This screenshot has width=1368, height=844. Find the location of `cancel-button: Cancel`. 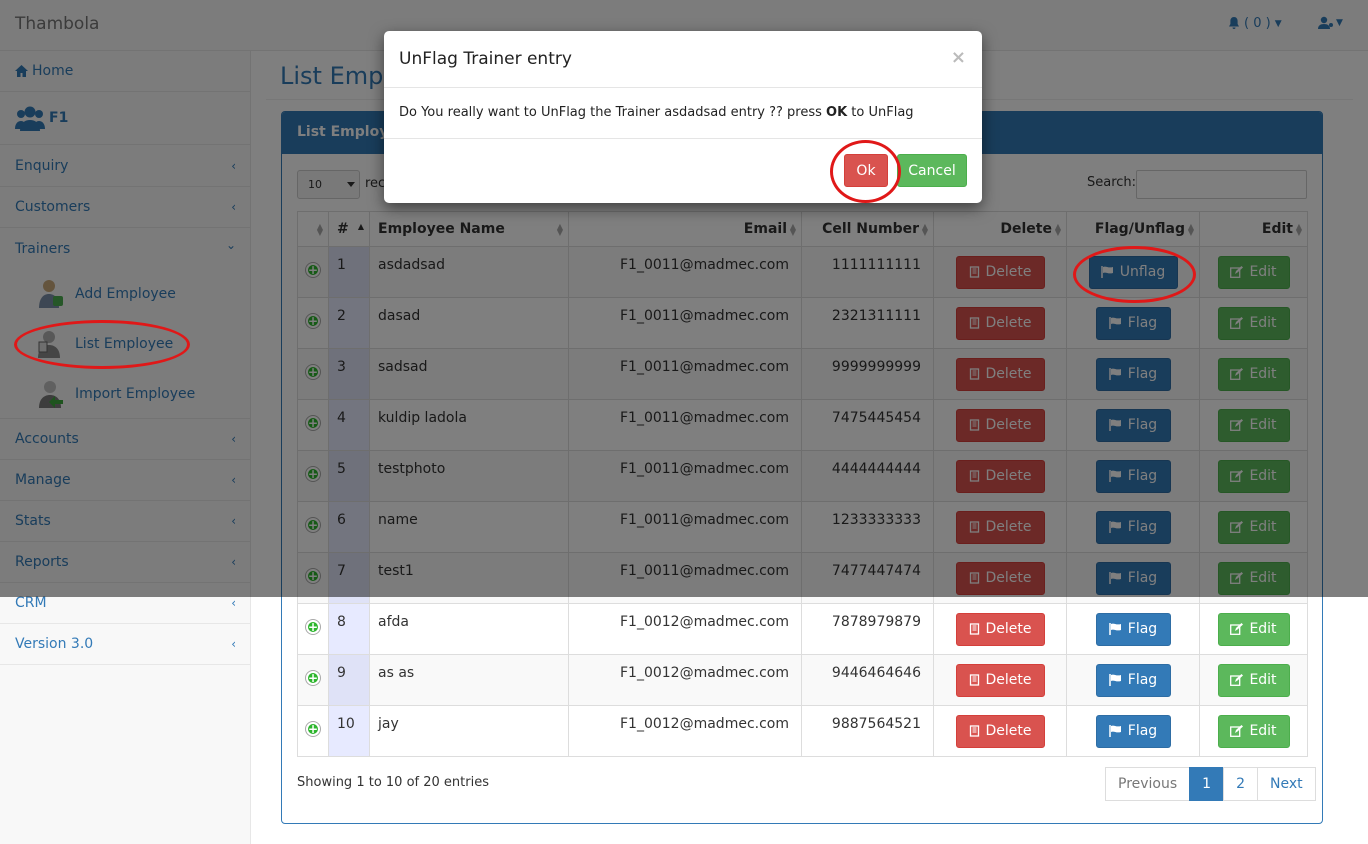

cancel-button: Cancel is located at coordinates (932, 170).